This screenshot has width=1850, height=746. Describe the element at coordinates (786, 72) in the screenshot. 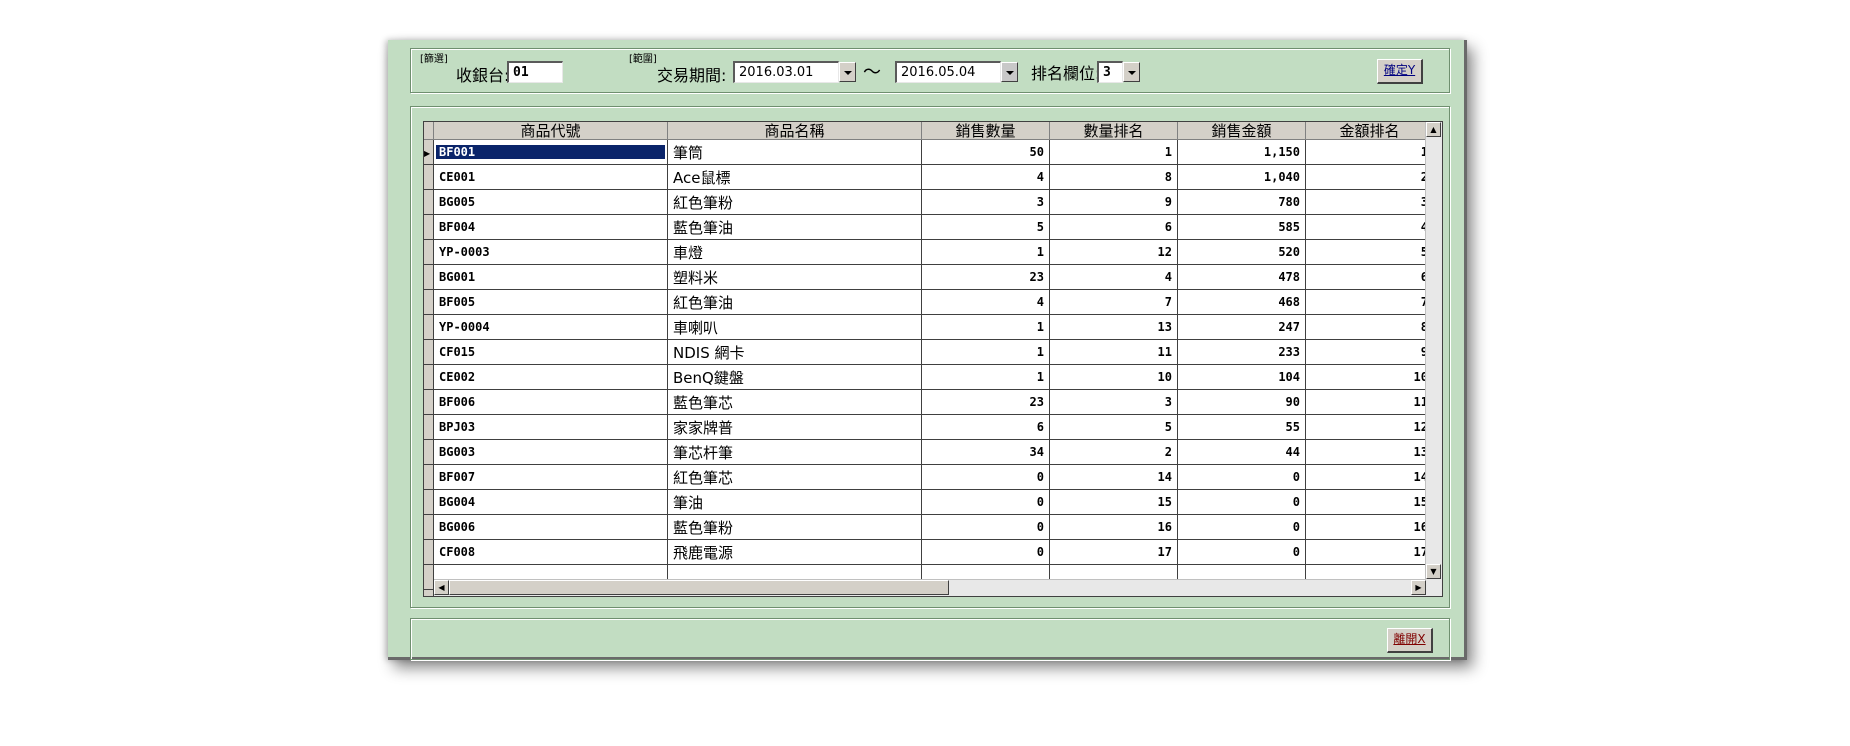

I see `date-from-input: 2016.03.01` at that location.